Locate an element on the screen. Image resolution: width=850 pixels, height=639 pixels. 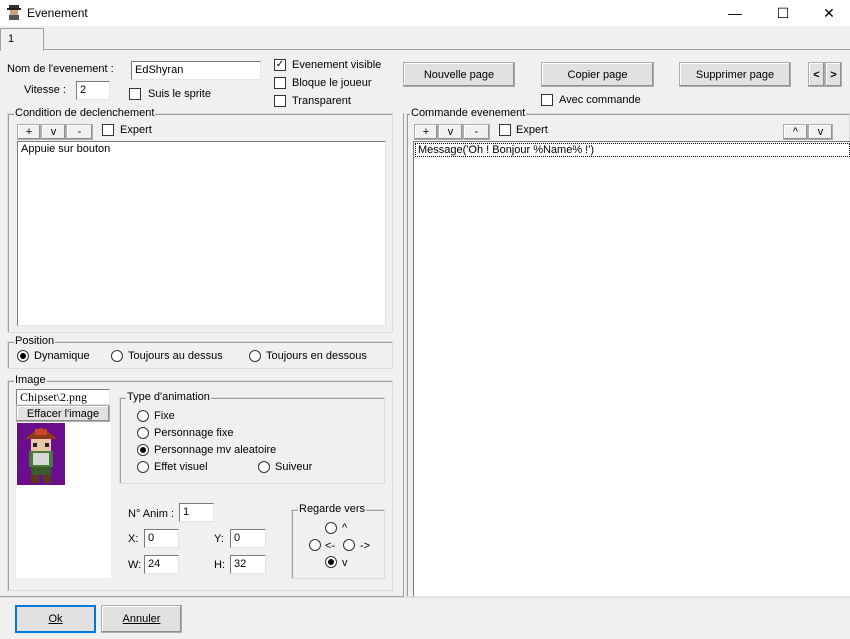
trigger-edit-button: v is located at coordinates (53, 132).